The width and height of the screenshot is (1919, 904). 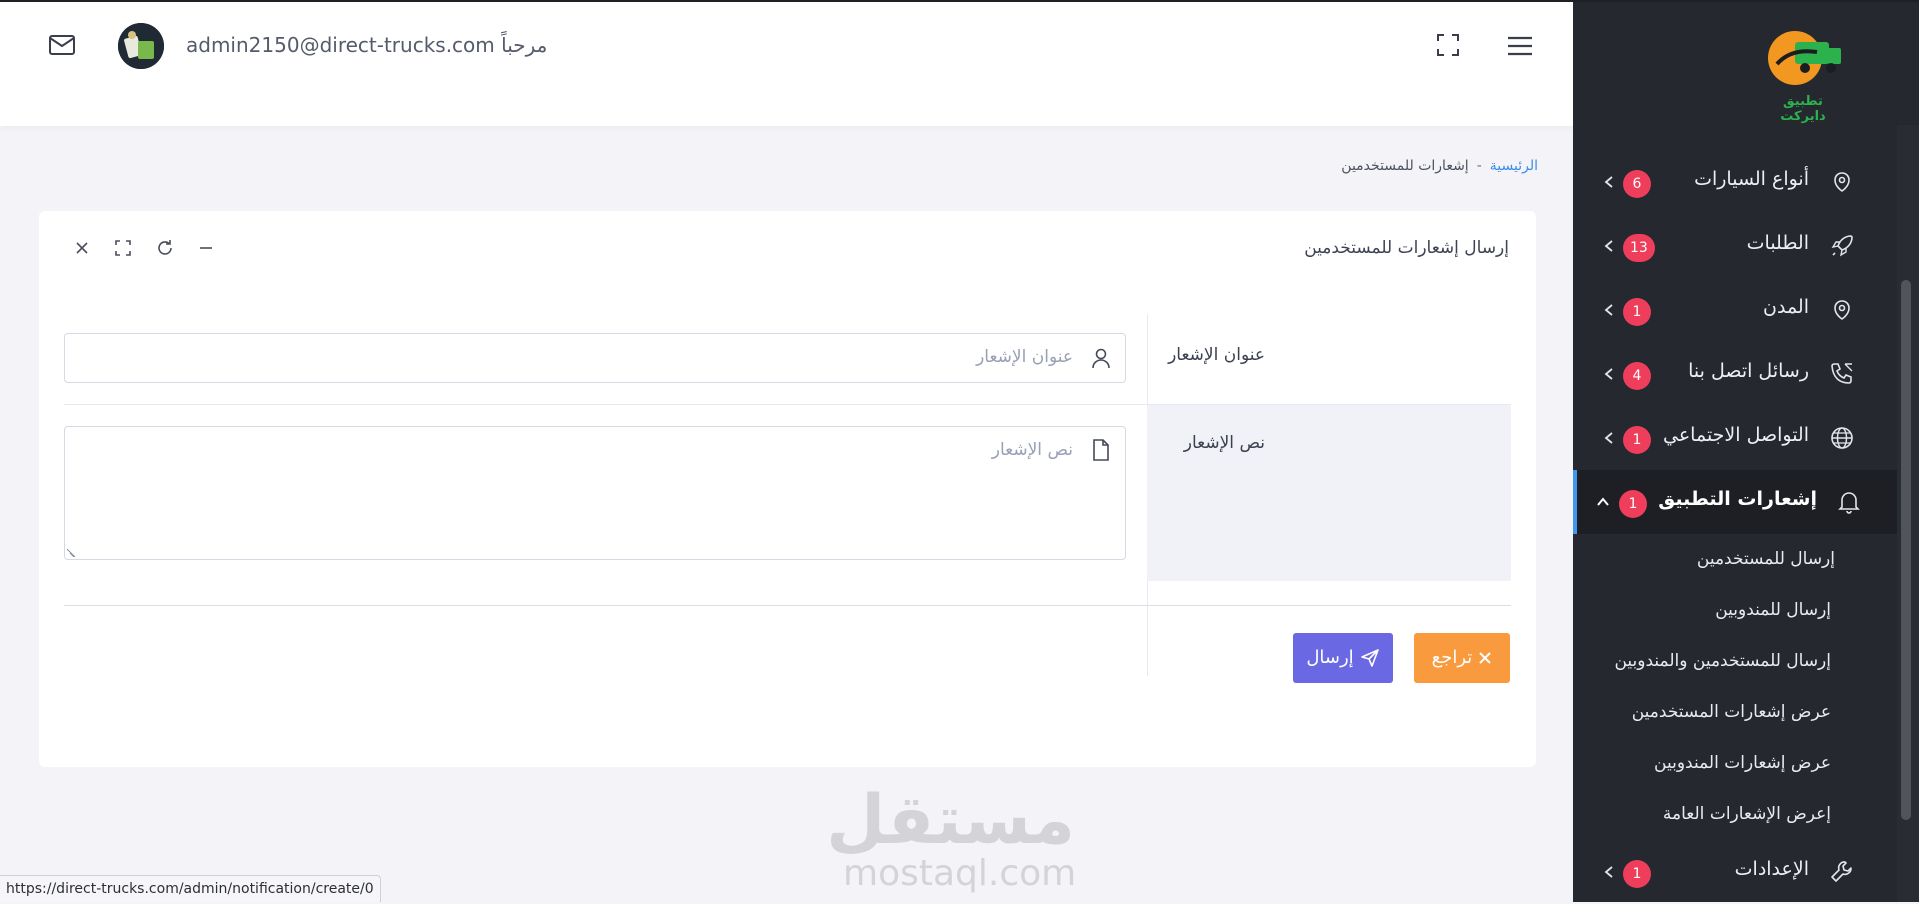 I want to click on sidebar-item-orders: الطلبات 13, so click(x=1746, y=246).